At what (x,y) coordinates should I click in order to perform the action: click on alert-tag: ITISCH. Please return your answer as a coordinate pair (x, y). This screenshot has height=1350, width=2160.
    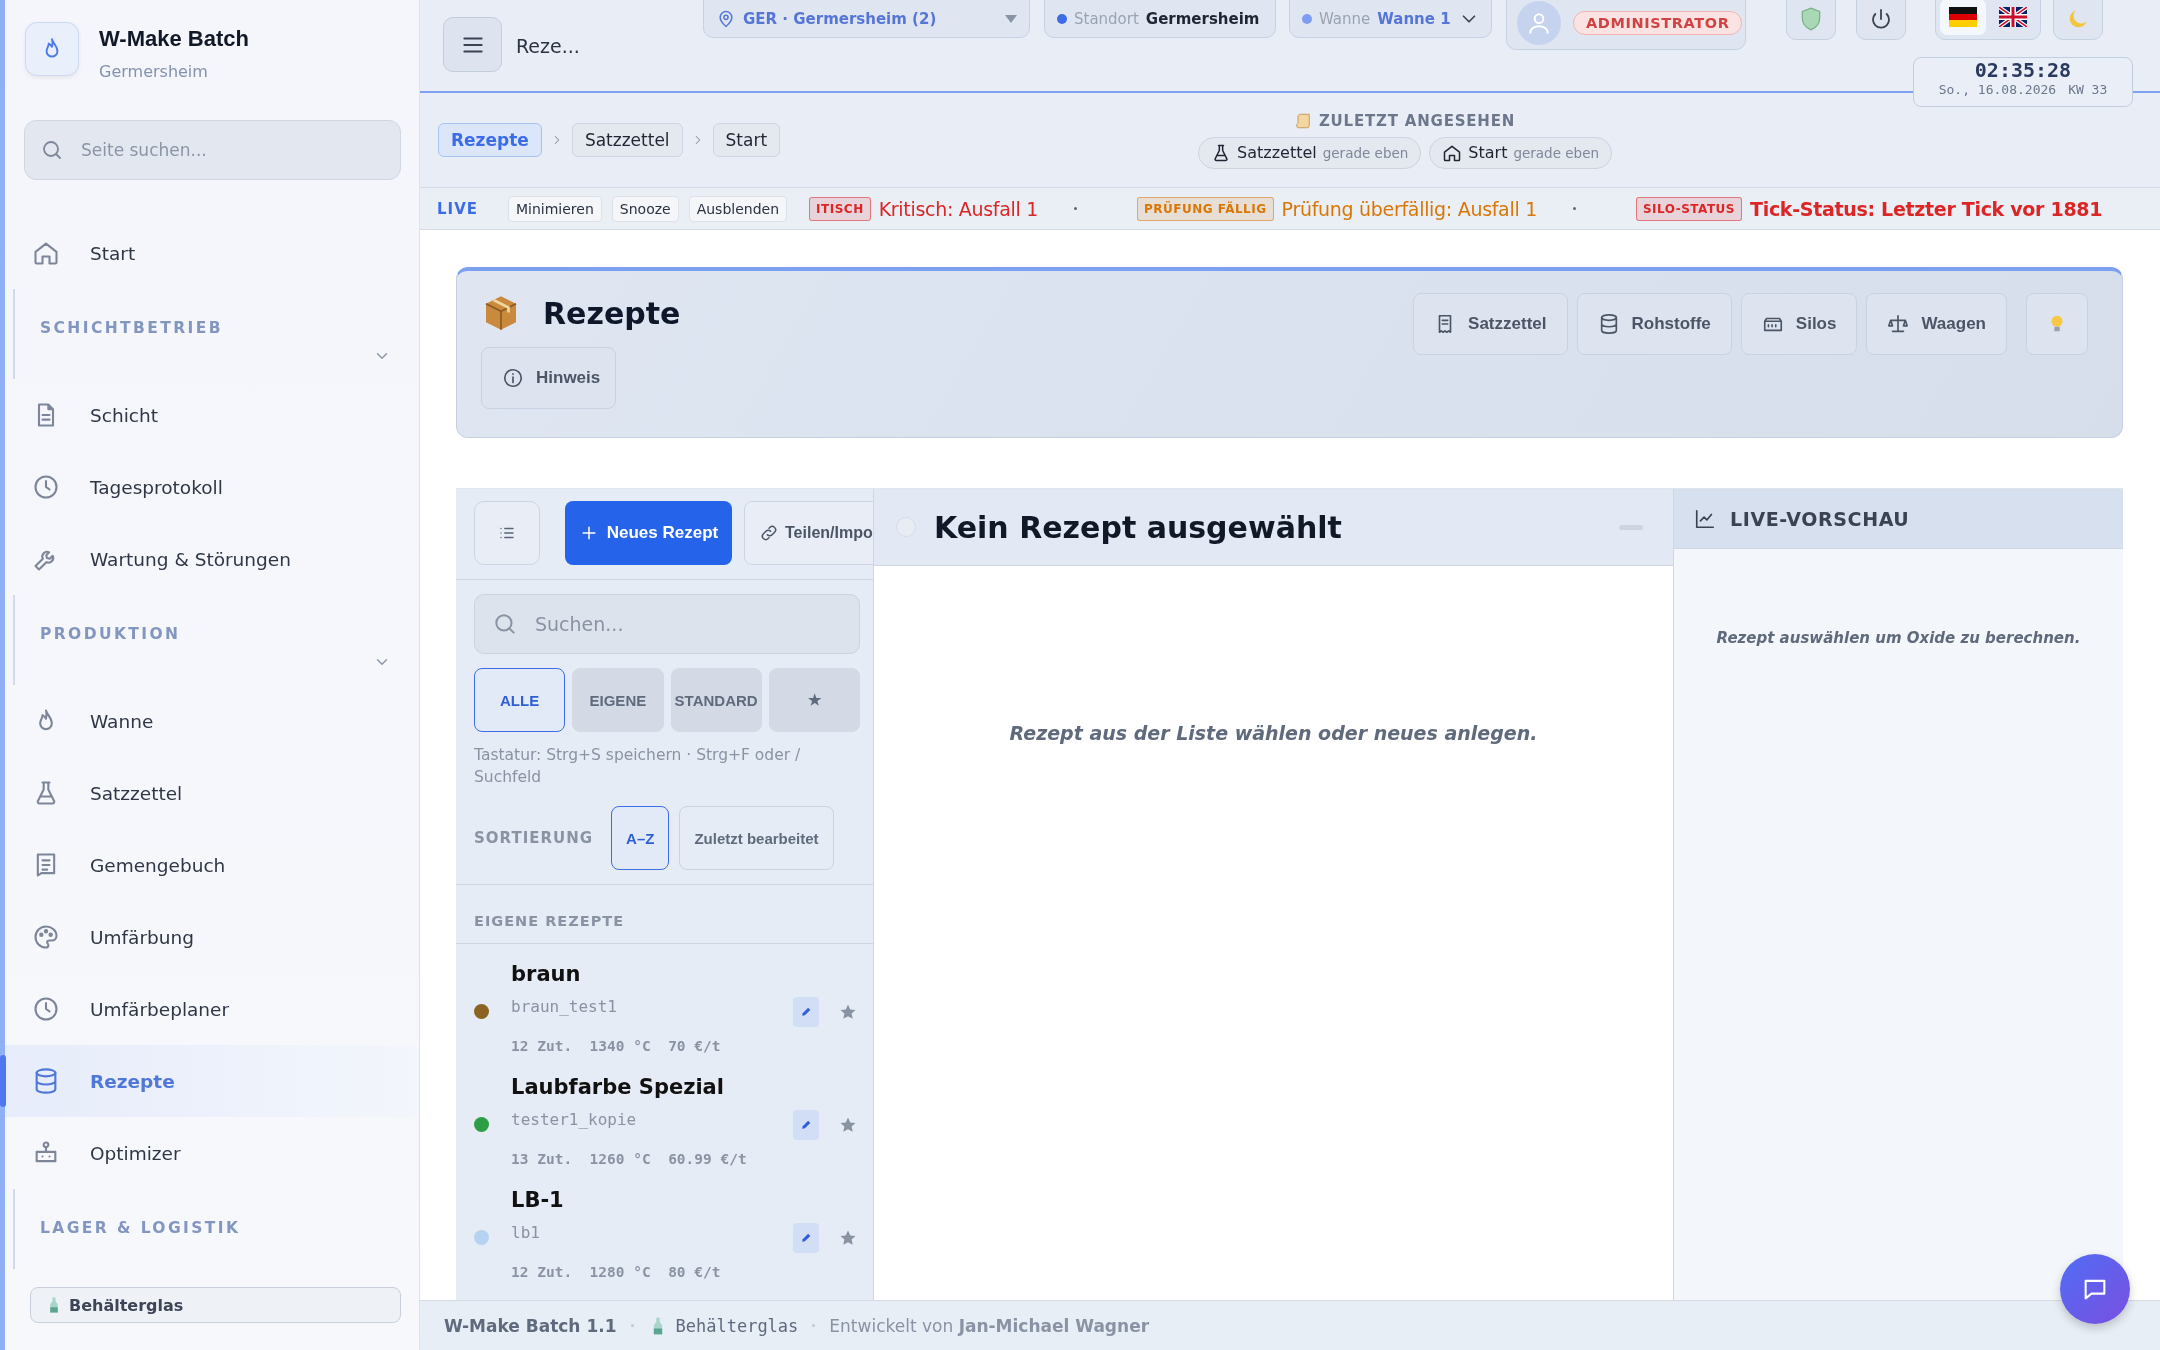
    Looking at the image, I should click on (840, 208).